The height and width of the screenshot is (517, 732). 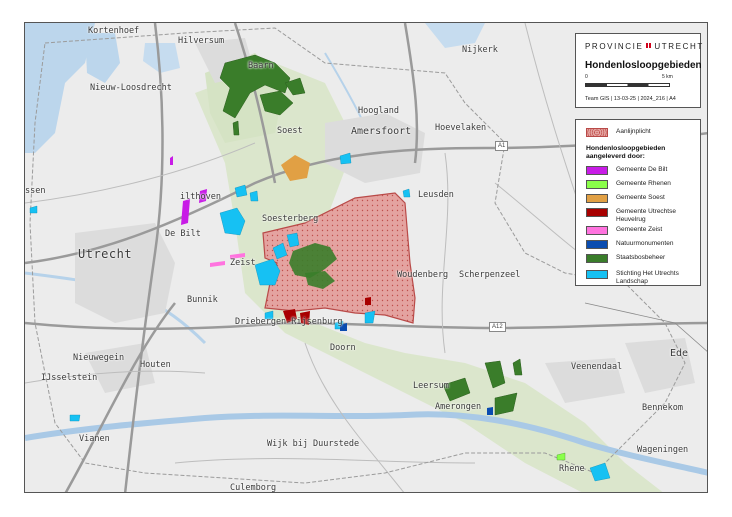 I want to click on map-credits: Team GIS | 13-03-25 | 2024_216 | A4, so click(x=630, y=99).